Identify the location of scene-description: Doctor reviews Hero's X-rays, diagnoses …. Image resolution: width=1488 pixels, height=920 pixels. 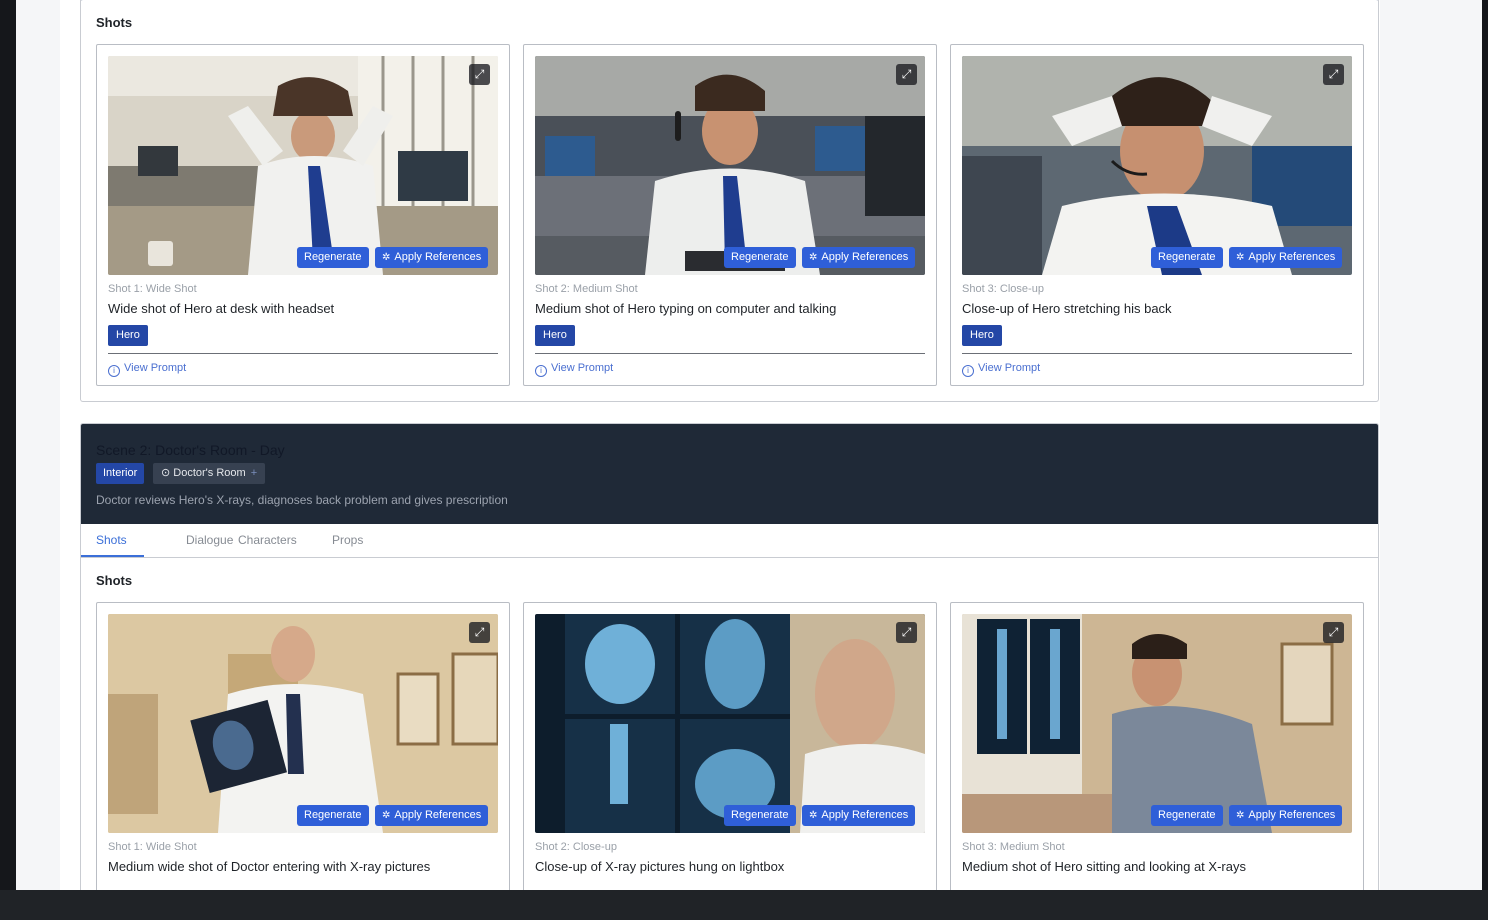
(302, 500).